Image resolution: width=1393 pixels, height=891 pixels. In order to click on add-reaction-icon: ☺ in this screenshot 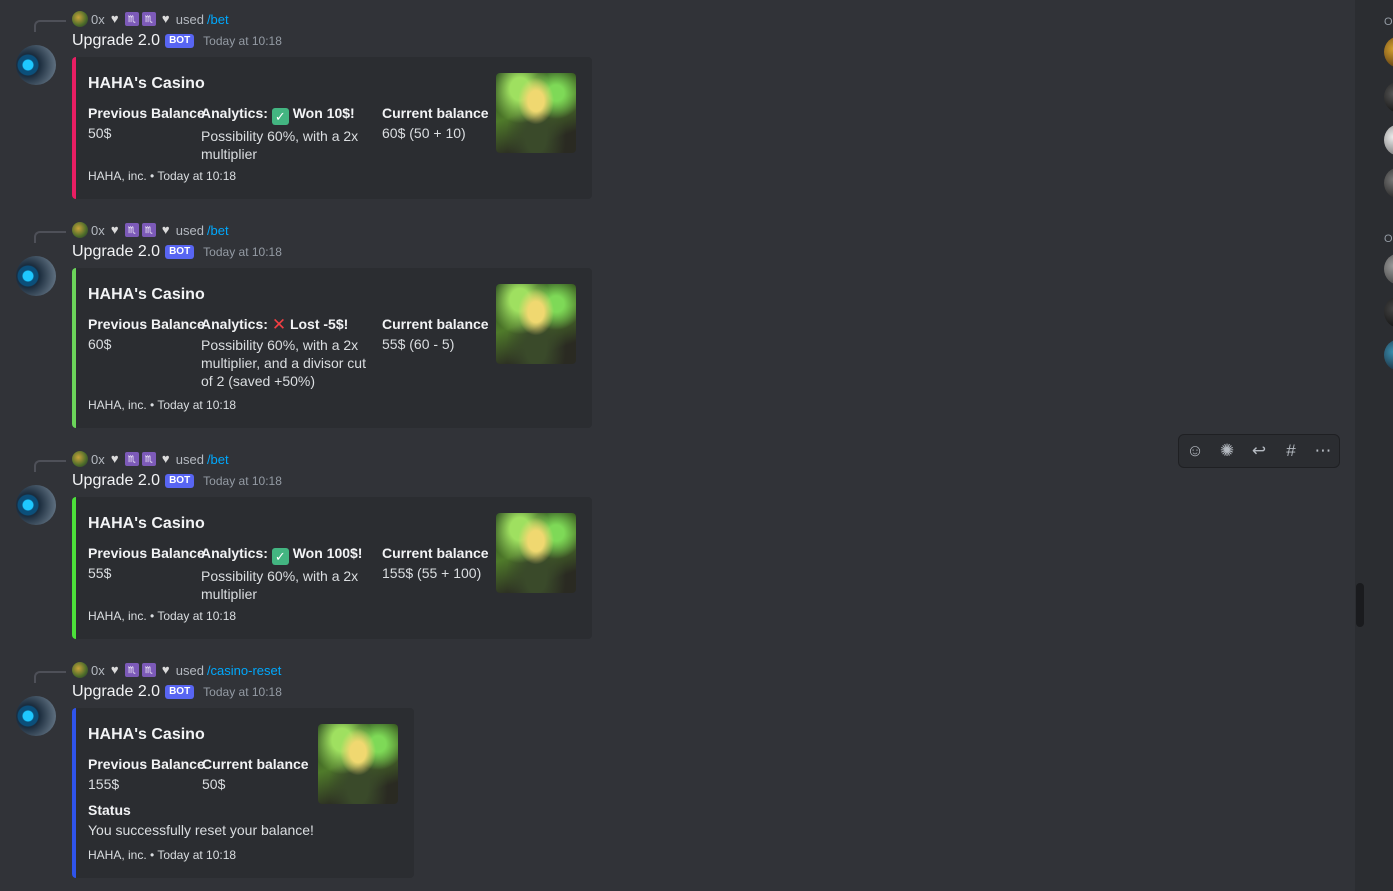, I will do `click(1195, 451)`.